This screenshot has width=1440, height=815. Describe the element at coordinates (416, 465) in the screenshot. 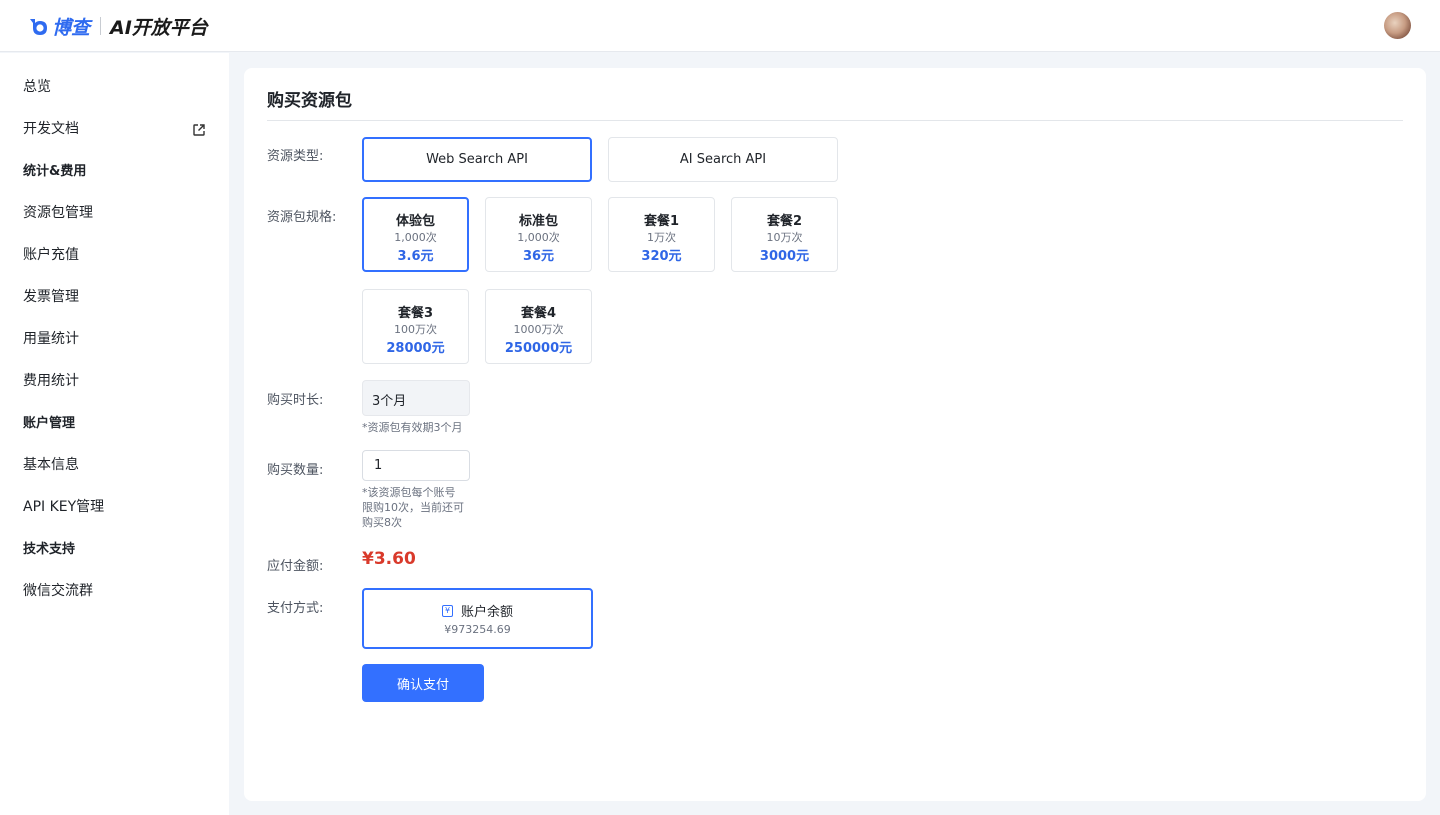

I see `quantity-input` at that location.